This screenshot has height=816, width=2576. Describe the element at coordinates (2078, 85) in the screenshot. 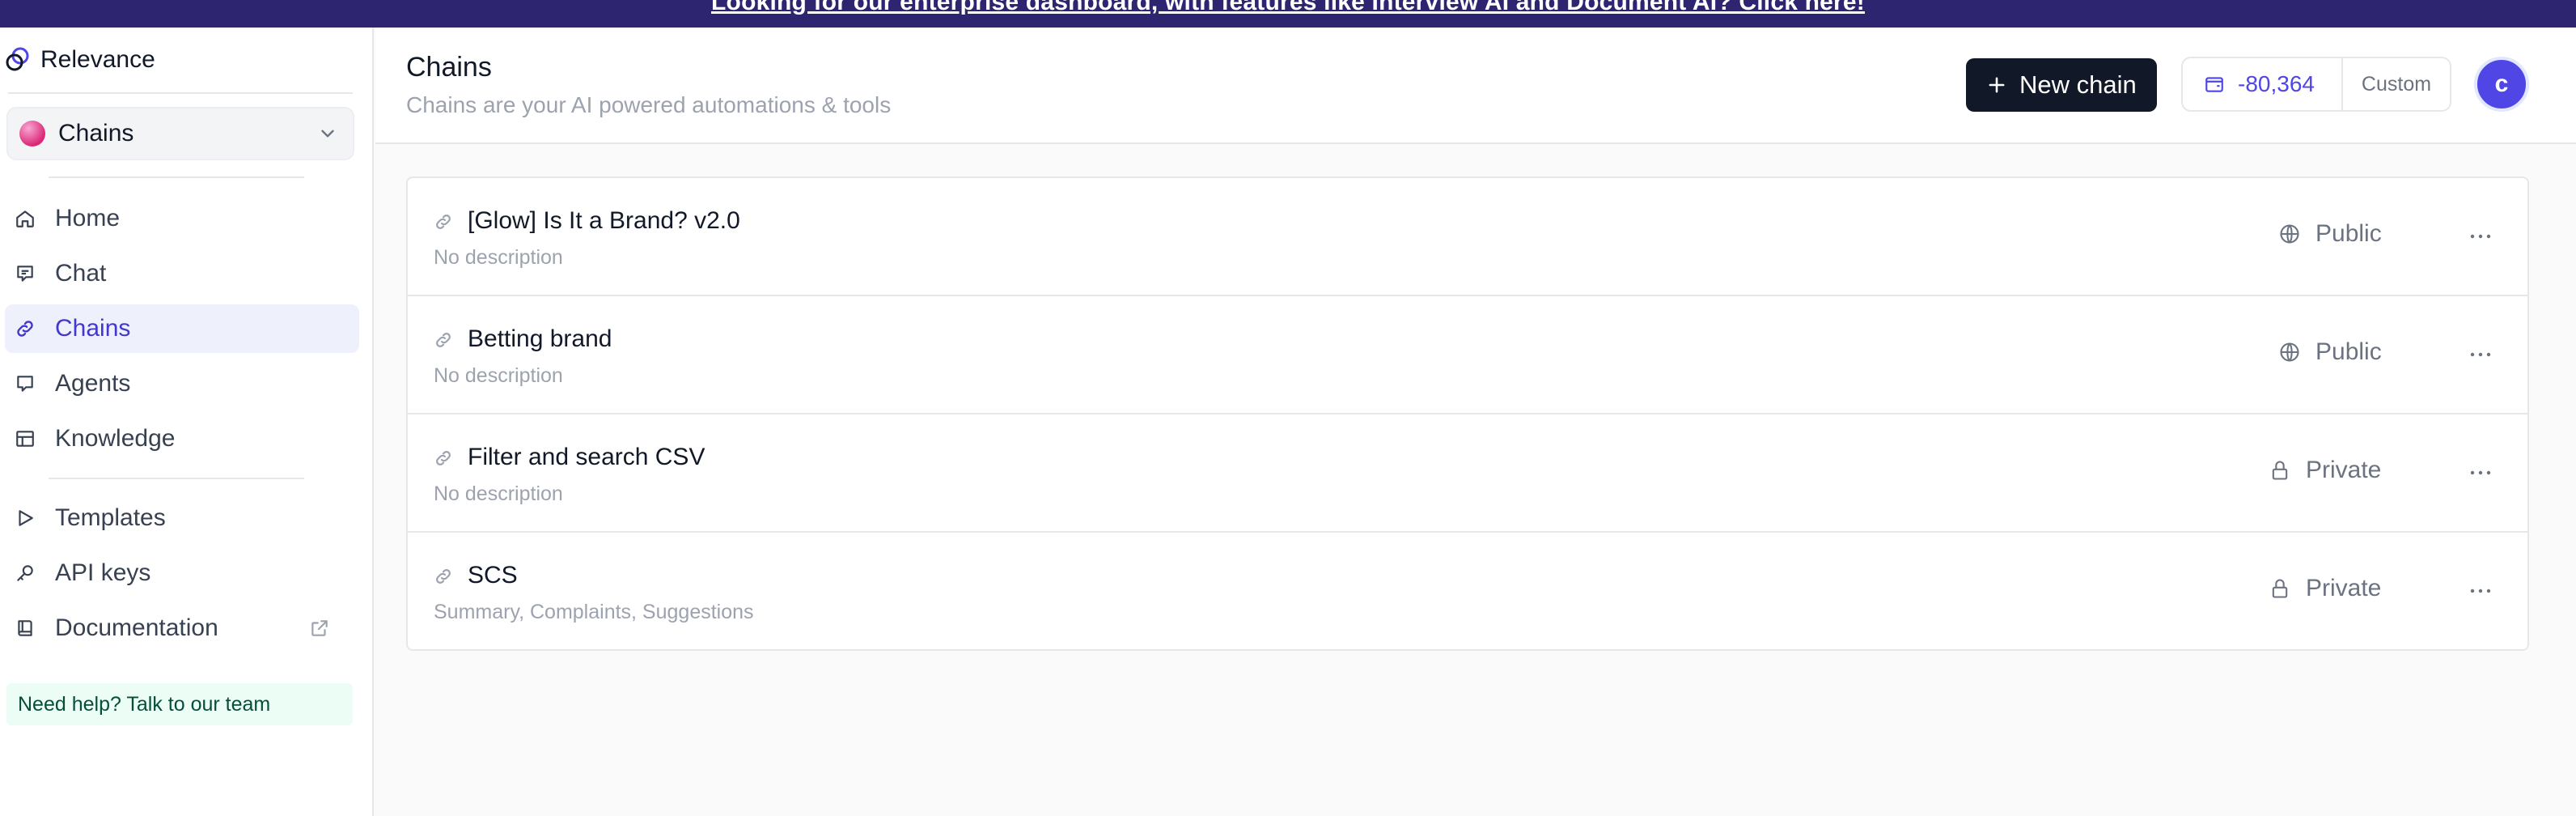

I see `new-chain-label: New chain` at that location.